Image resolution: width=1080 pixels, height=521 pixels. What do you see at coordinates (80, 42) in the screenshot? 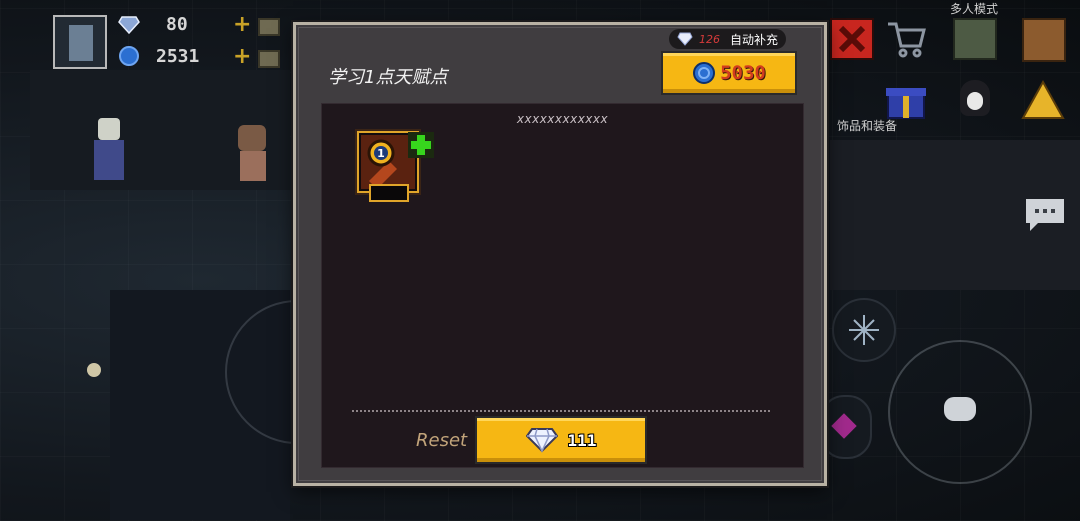
I see `player-avatar` at bounding box center [80, 42].